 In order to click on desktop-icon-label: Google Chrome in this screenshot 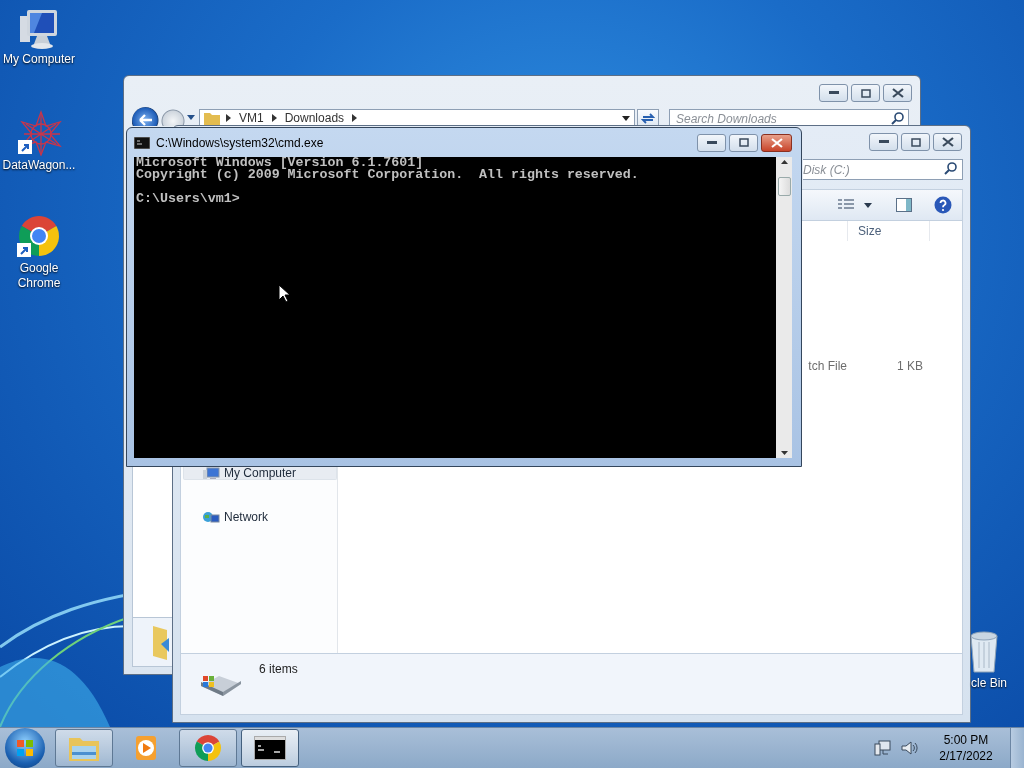, I will do `click(39, 276)`.